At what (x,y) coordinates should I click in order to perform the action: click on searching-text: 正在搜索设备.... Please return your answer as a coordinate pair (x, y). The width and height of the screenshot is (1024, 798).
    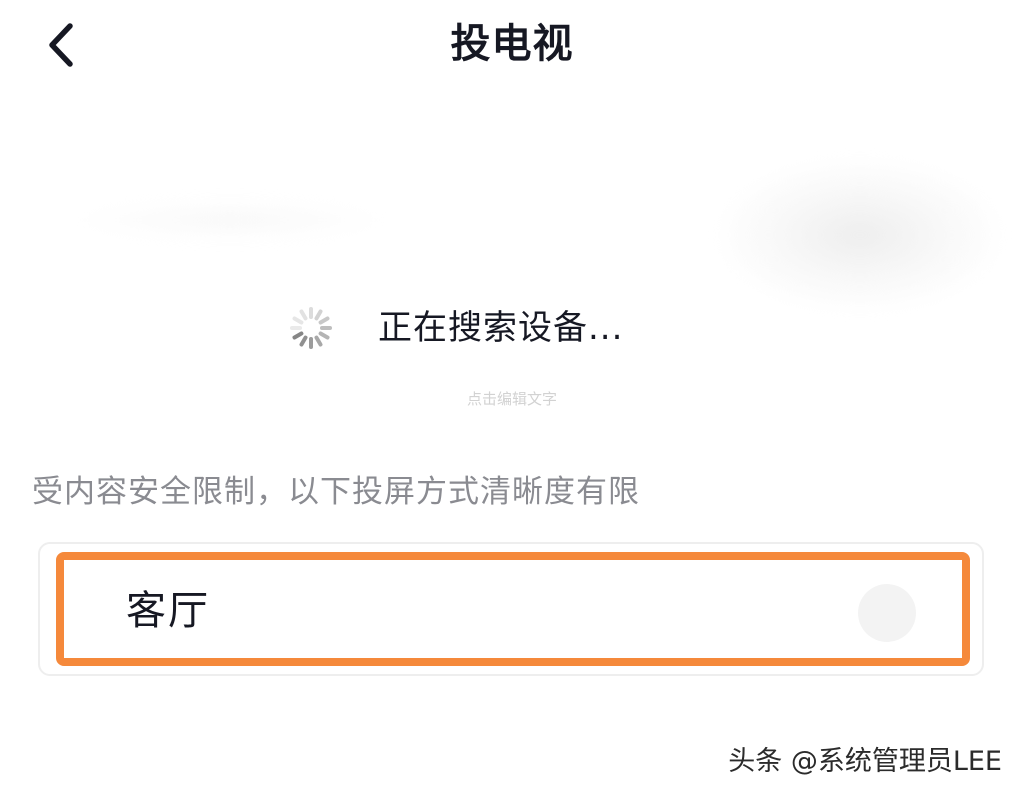
    Looking at the image, I should click on (501, 328).